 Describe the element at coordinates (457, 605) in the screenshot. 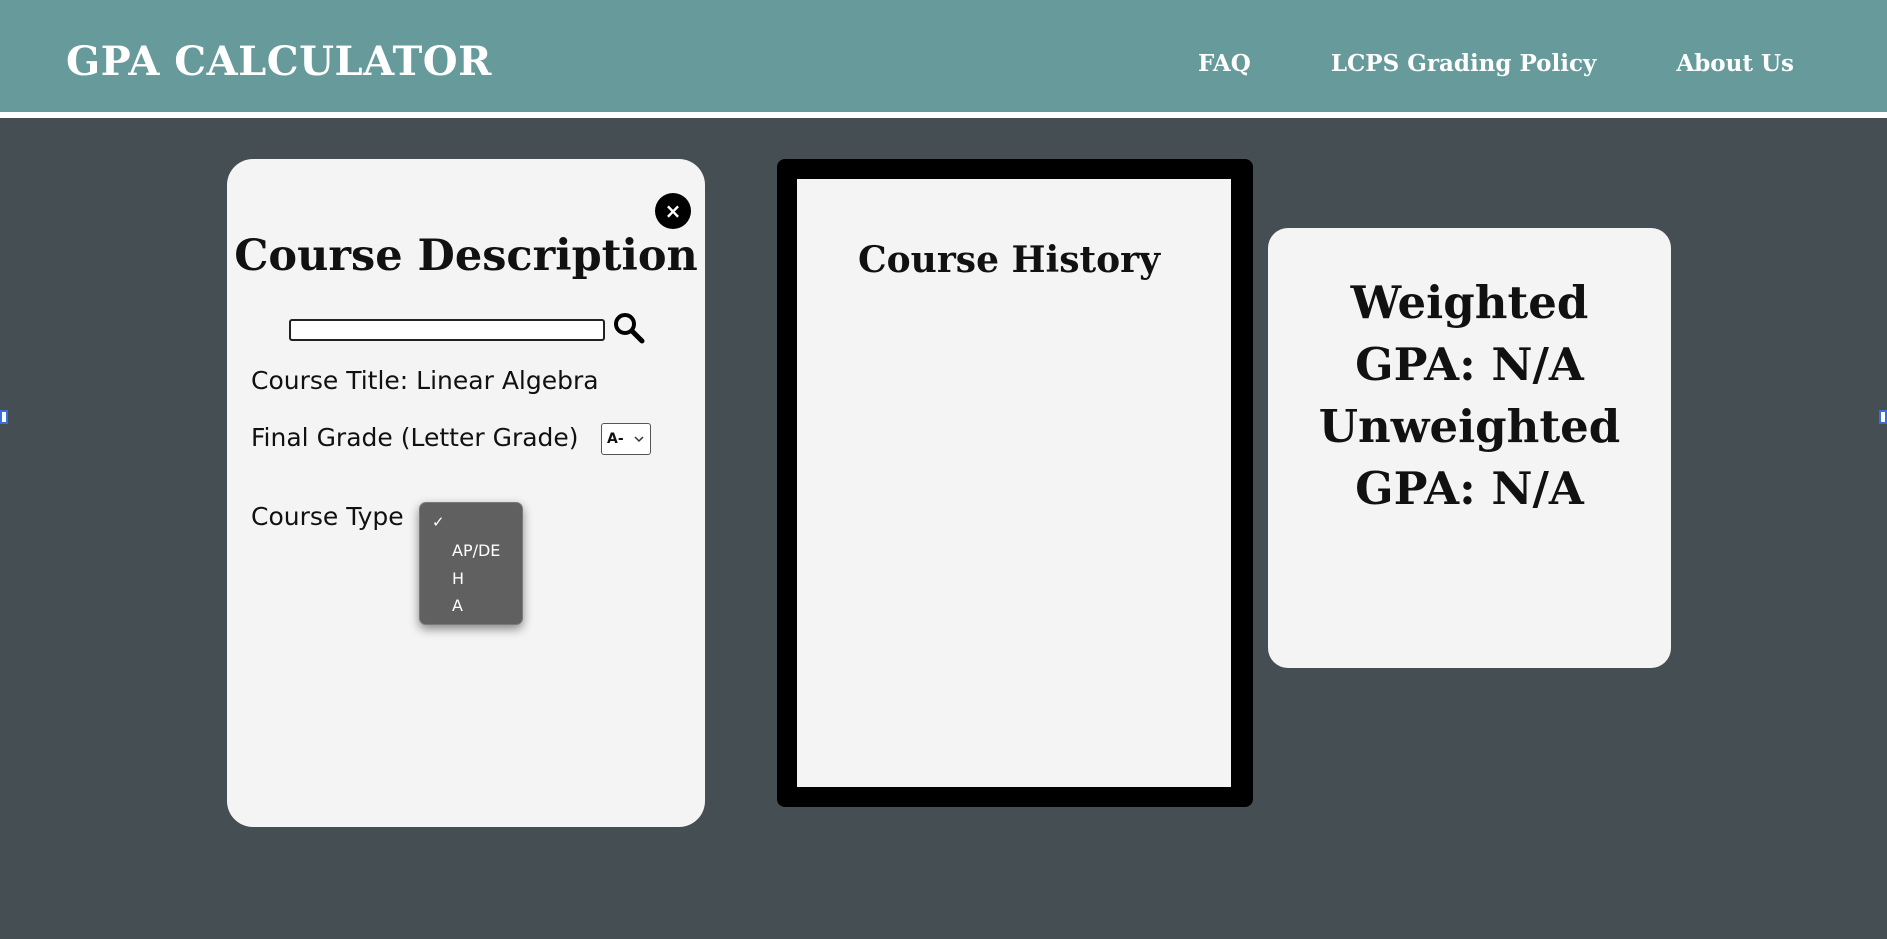

I see `course-type-option-a: A` at that location.